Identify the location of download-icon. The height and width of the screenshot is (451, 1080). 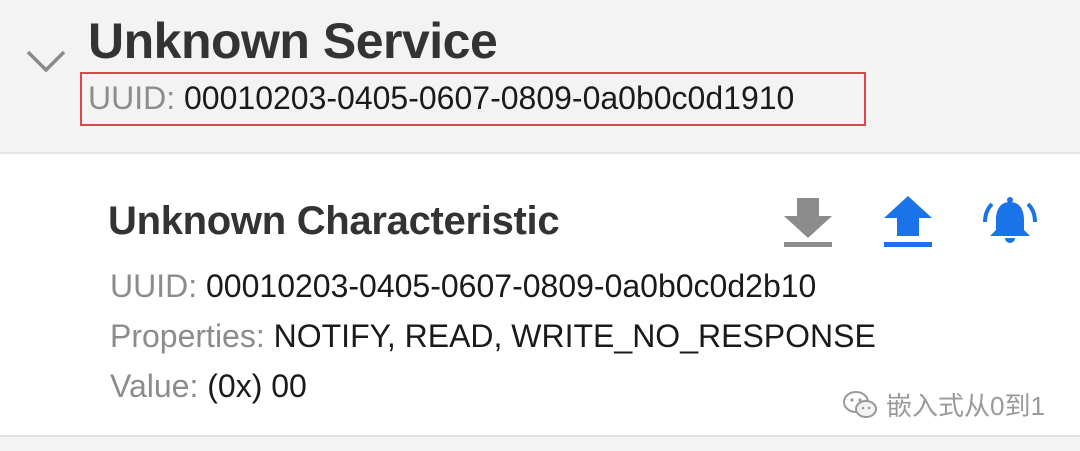
(808, 222).